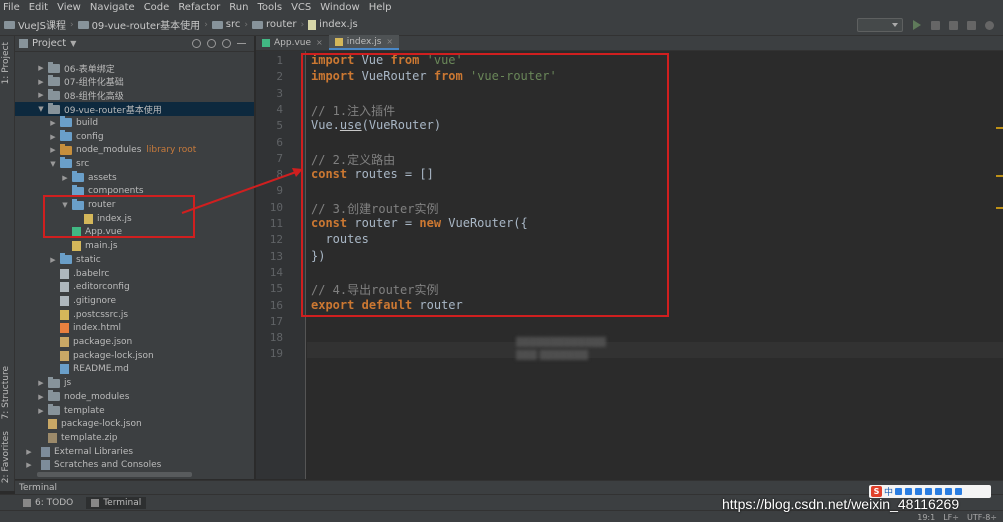 The image size is (1003, 522). Describe the element at coordinates (144, 24) in the screenshot. I see `breadcrumb-item: 09-vue-router基本使用 ›` at that location.